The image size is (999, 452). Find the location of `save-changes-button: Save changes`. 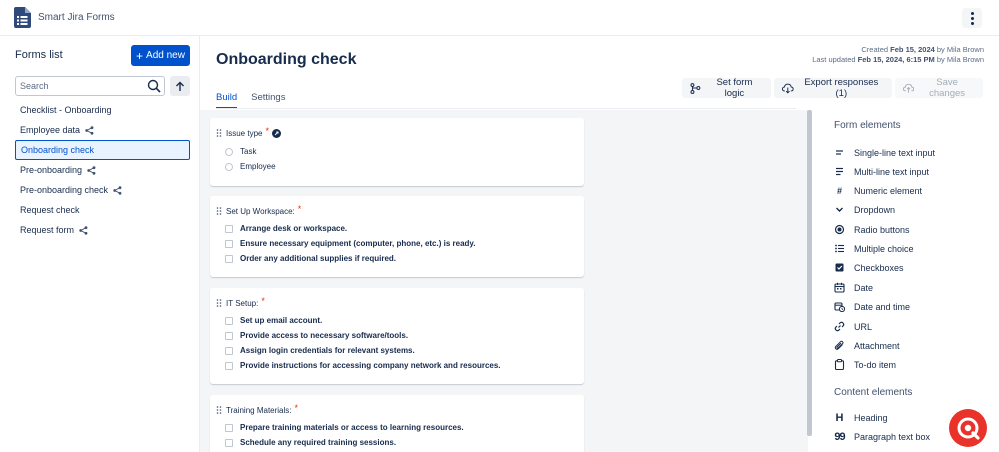

save-changes-button: Save changes is located at coordinates (939, 88).